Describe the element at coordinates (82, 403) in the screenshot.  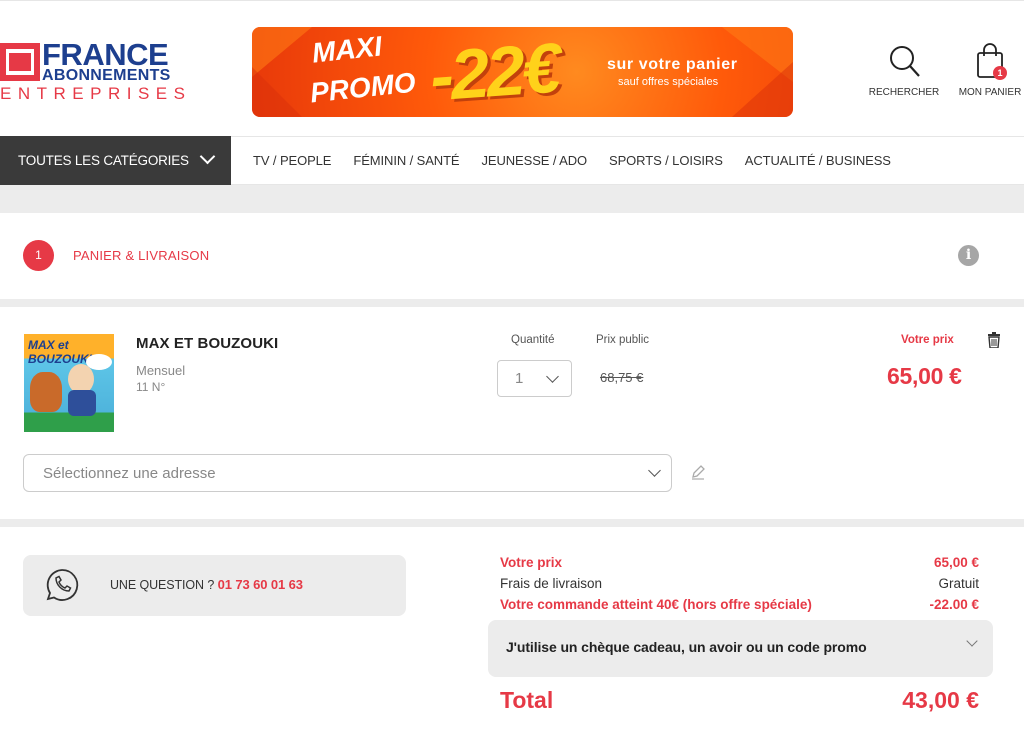
I see `cover-kid-body` at that location.